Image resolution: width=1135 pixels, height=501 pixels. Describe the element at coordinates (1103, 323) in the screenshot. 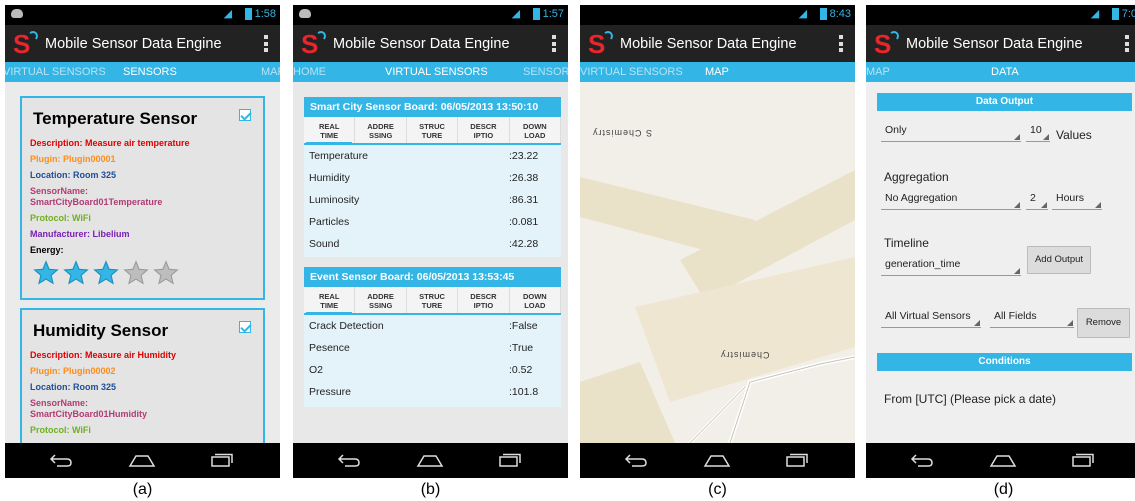

I see `remove-button: Remove` at that location.